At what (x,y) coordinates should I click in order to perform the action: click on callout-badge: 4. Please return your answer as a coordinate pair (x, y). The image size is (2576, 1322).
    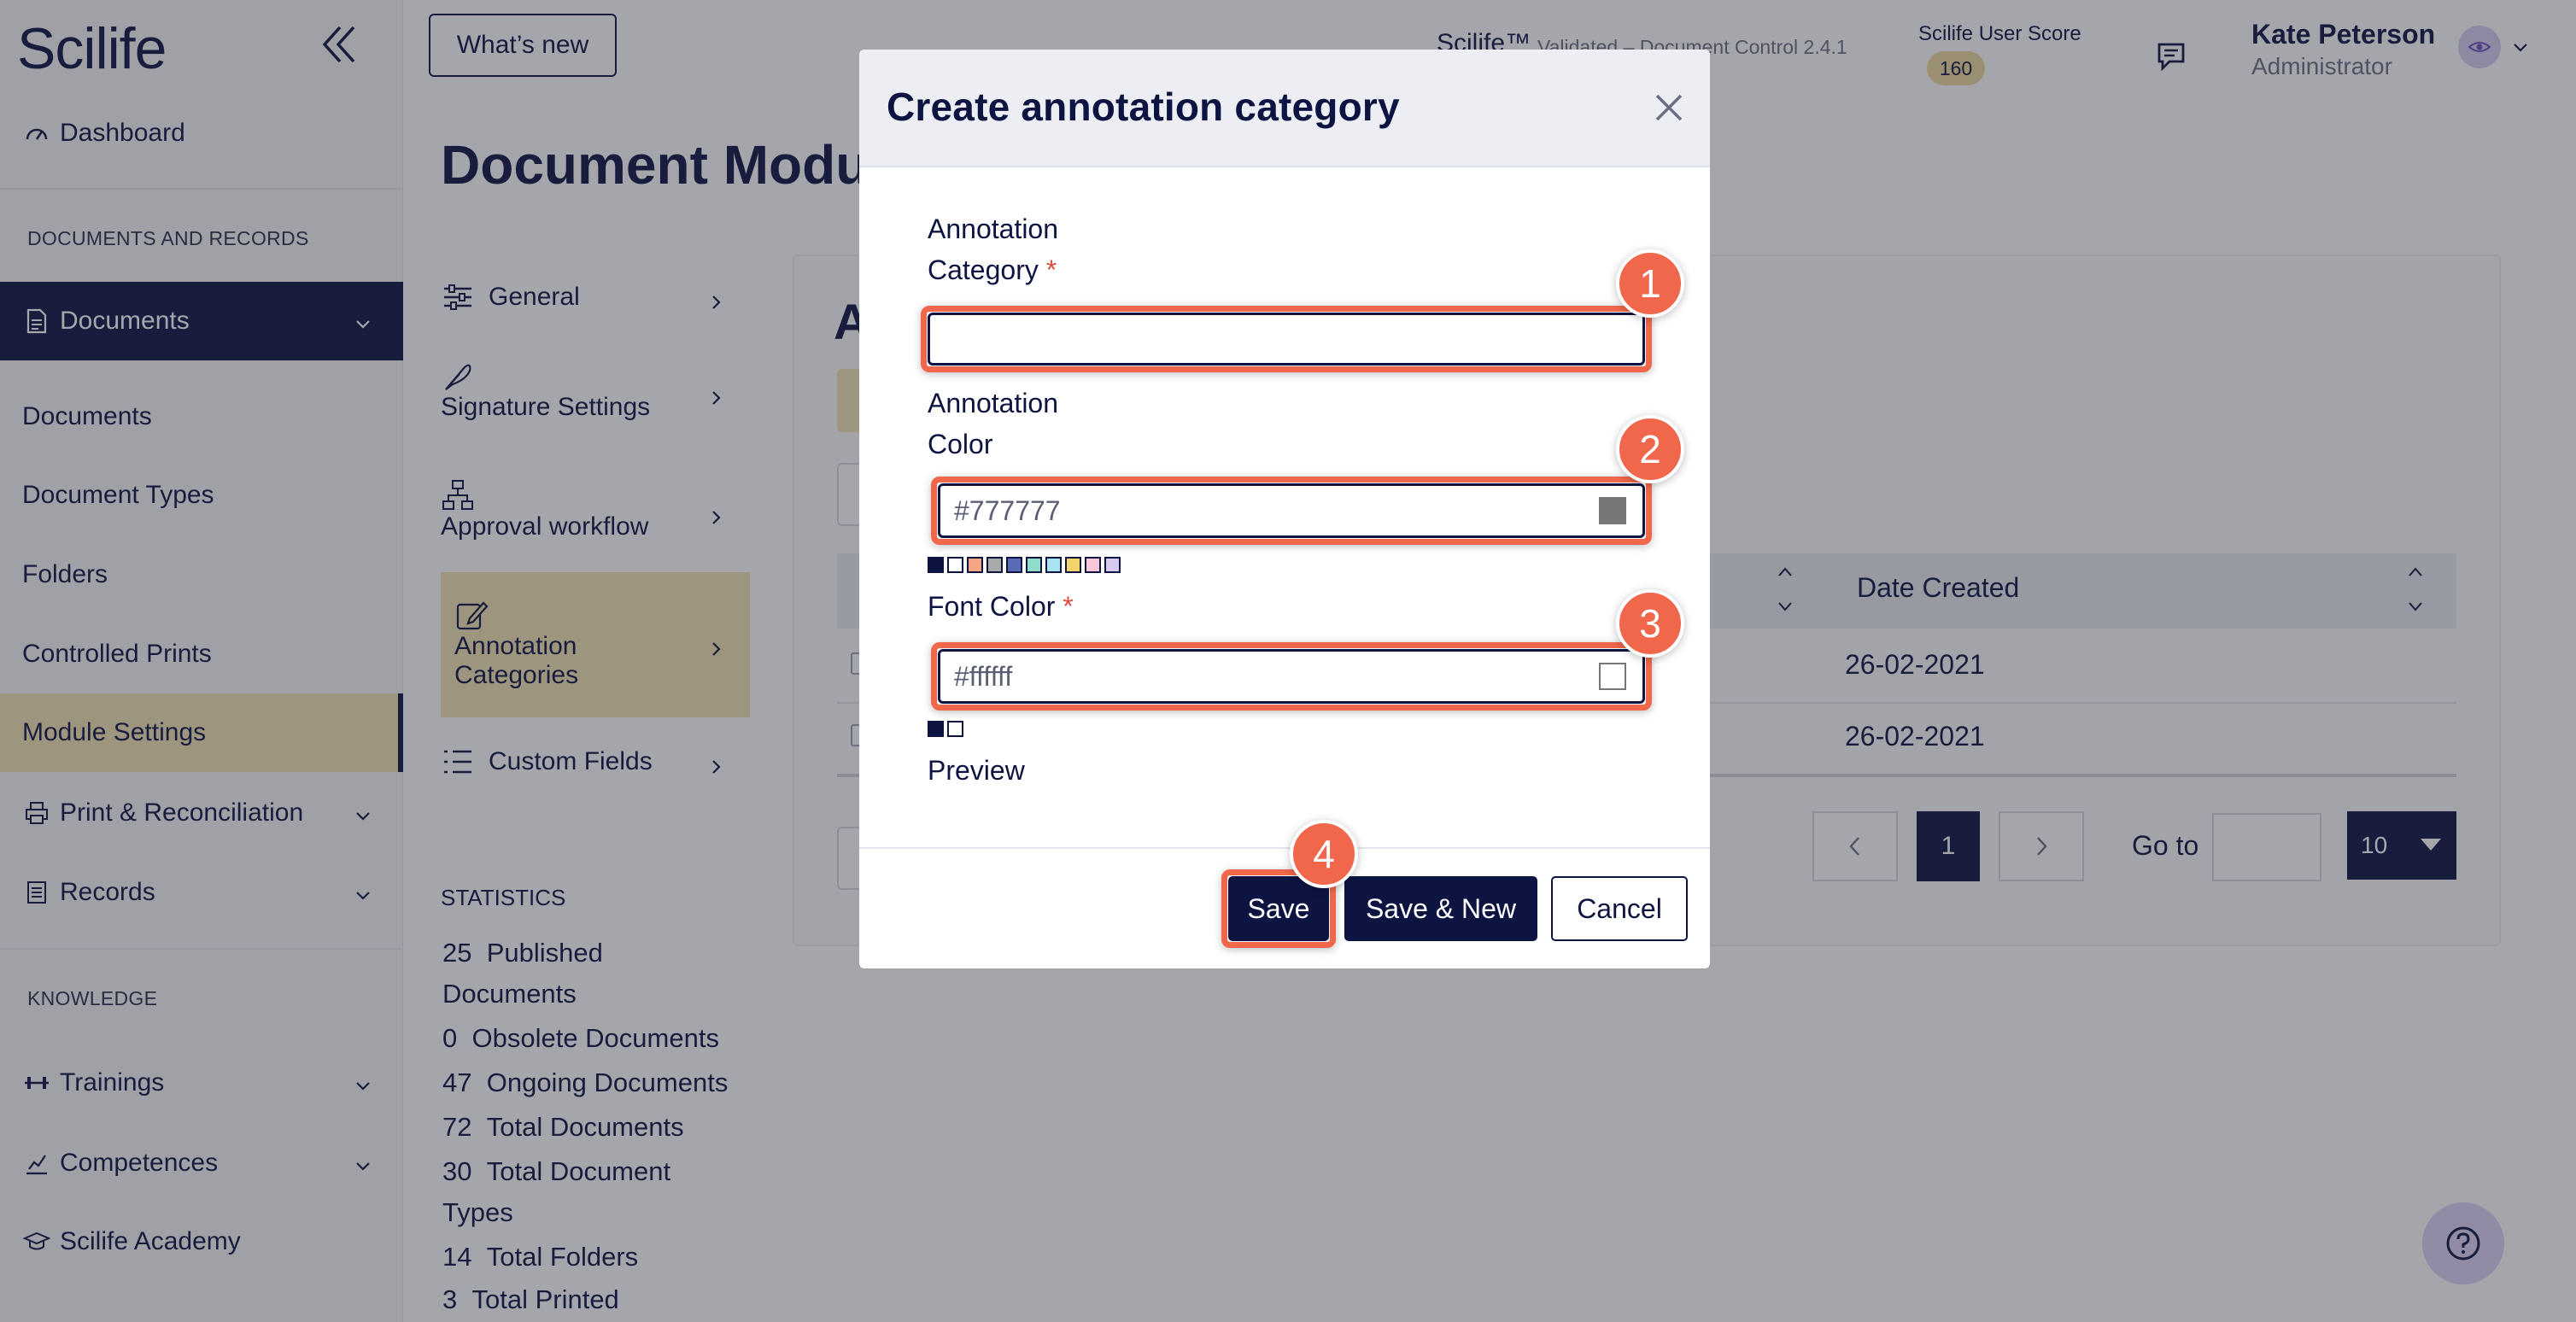
    Looking at the image, I should click on (1324, 854).